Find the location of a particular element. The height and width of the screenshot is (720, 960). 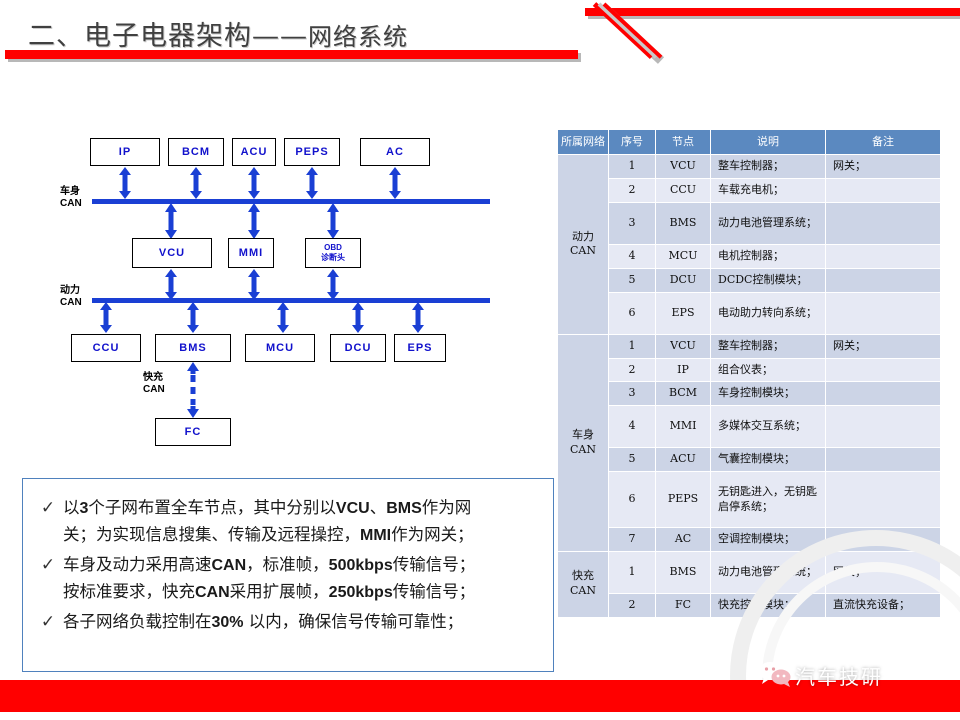

arrow-fast-charge-can-dashed is located at coordinates (193, 390).